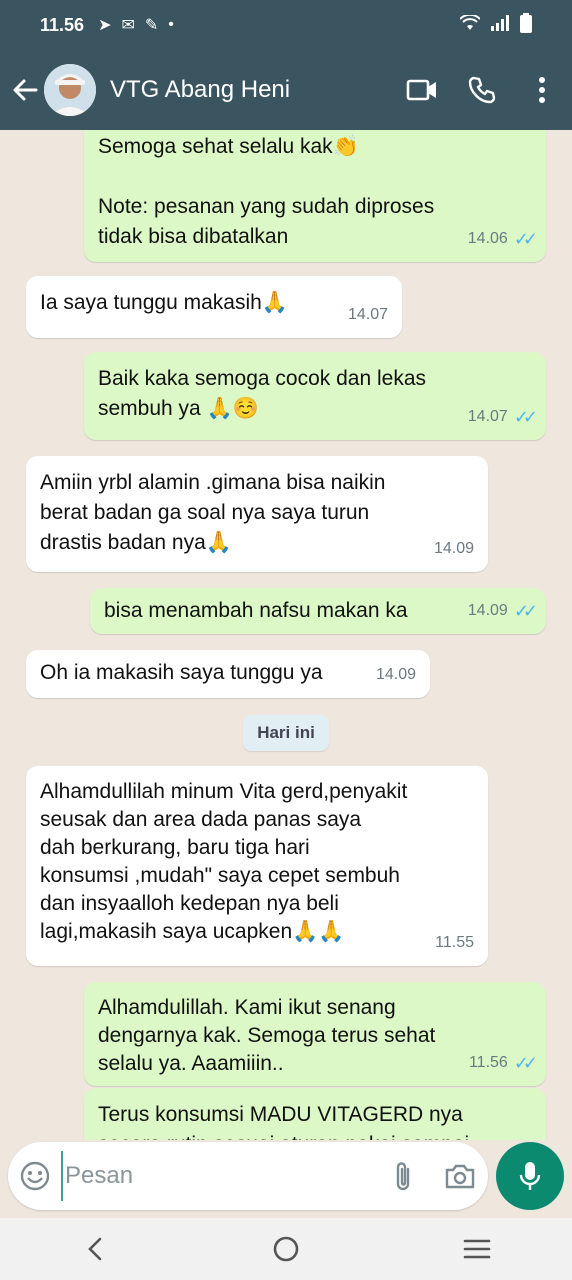 The image size is (572, 1280). Describe the element at coordinates (286, 25) in the screenshot. I see `status-bar: 11.56 ➤ ✉ ✎ •` at that location.